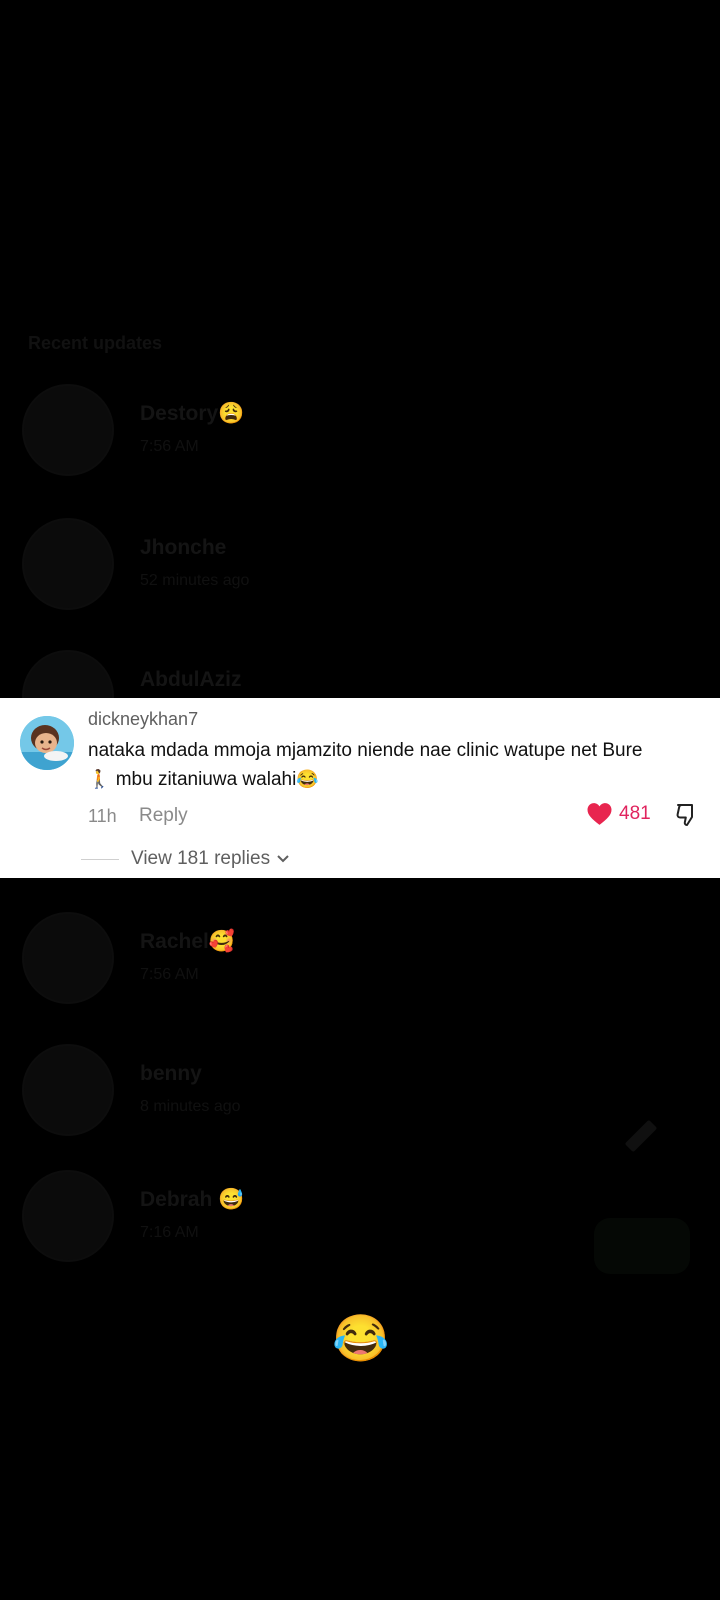  What do you see at coordinates (201, 858) in the screenshot?
I see `view-replies-label: View 181 replies` at bounding box center [201, 858].